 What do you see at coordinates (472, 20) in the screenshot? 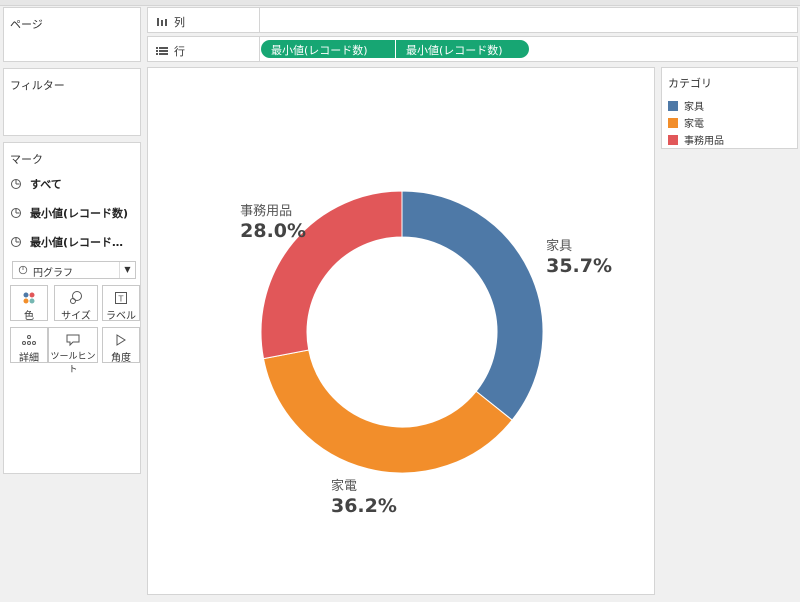
I see `columns-shelf: 列` at bounding box center [472, 20].